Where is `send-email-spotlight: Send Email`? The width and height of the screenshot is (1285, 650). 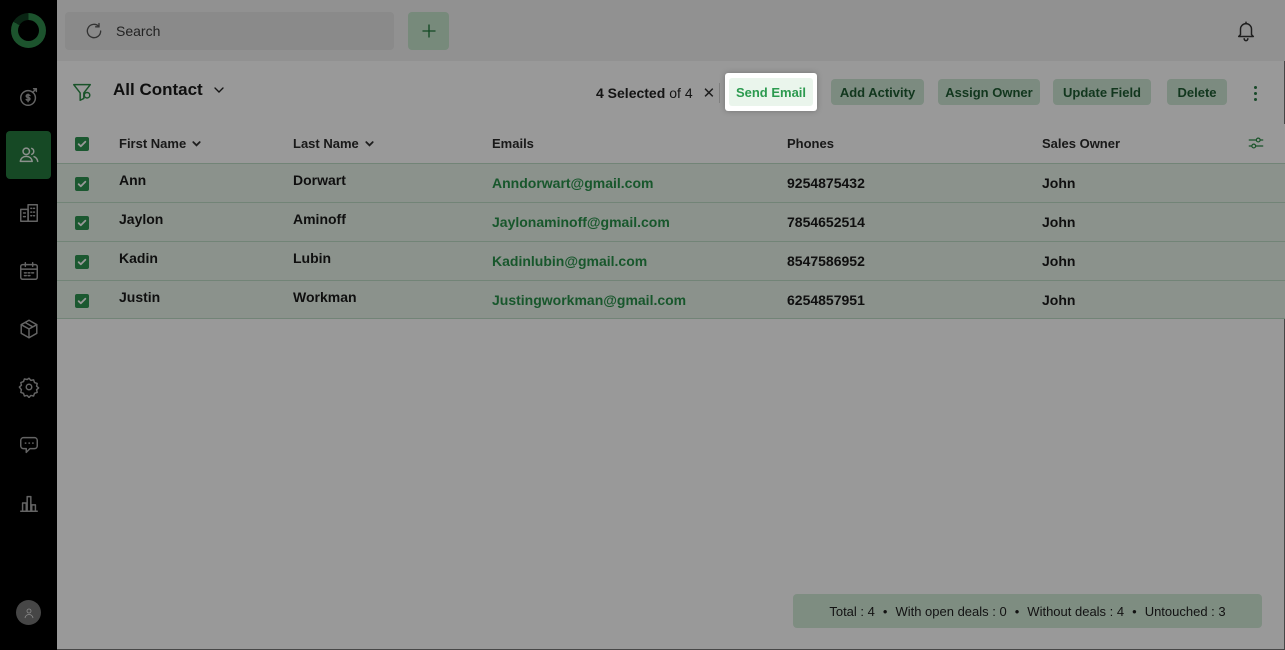
send-email-spotlight: Send Email is located at coordinates (771, 92).